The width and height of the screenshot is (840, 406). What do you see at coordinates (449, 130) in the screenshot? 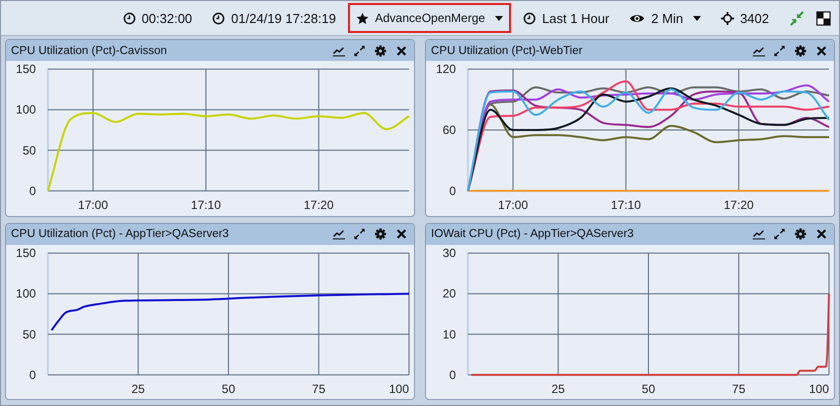
I see `axis-label: 60` at bounding box center [449, 130].